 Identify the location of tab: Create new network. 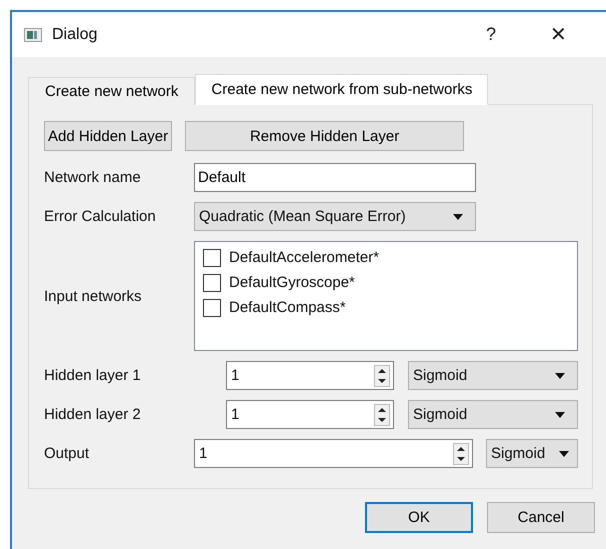
(112, 91).